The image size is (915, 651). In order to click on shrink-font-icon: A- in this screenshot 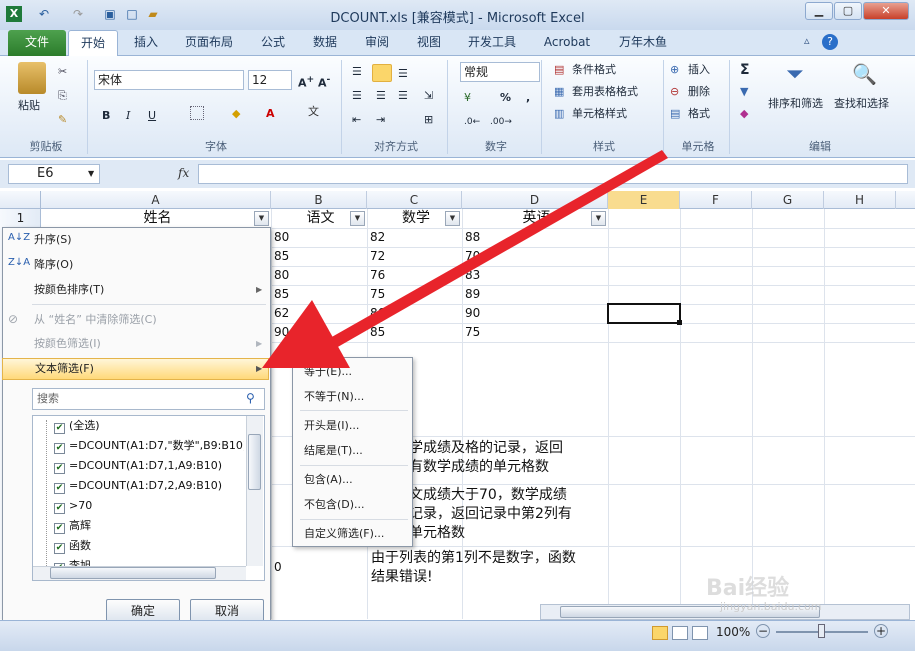, I will do `click(324, 82)`.